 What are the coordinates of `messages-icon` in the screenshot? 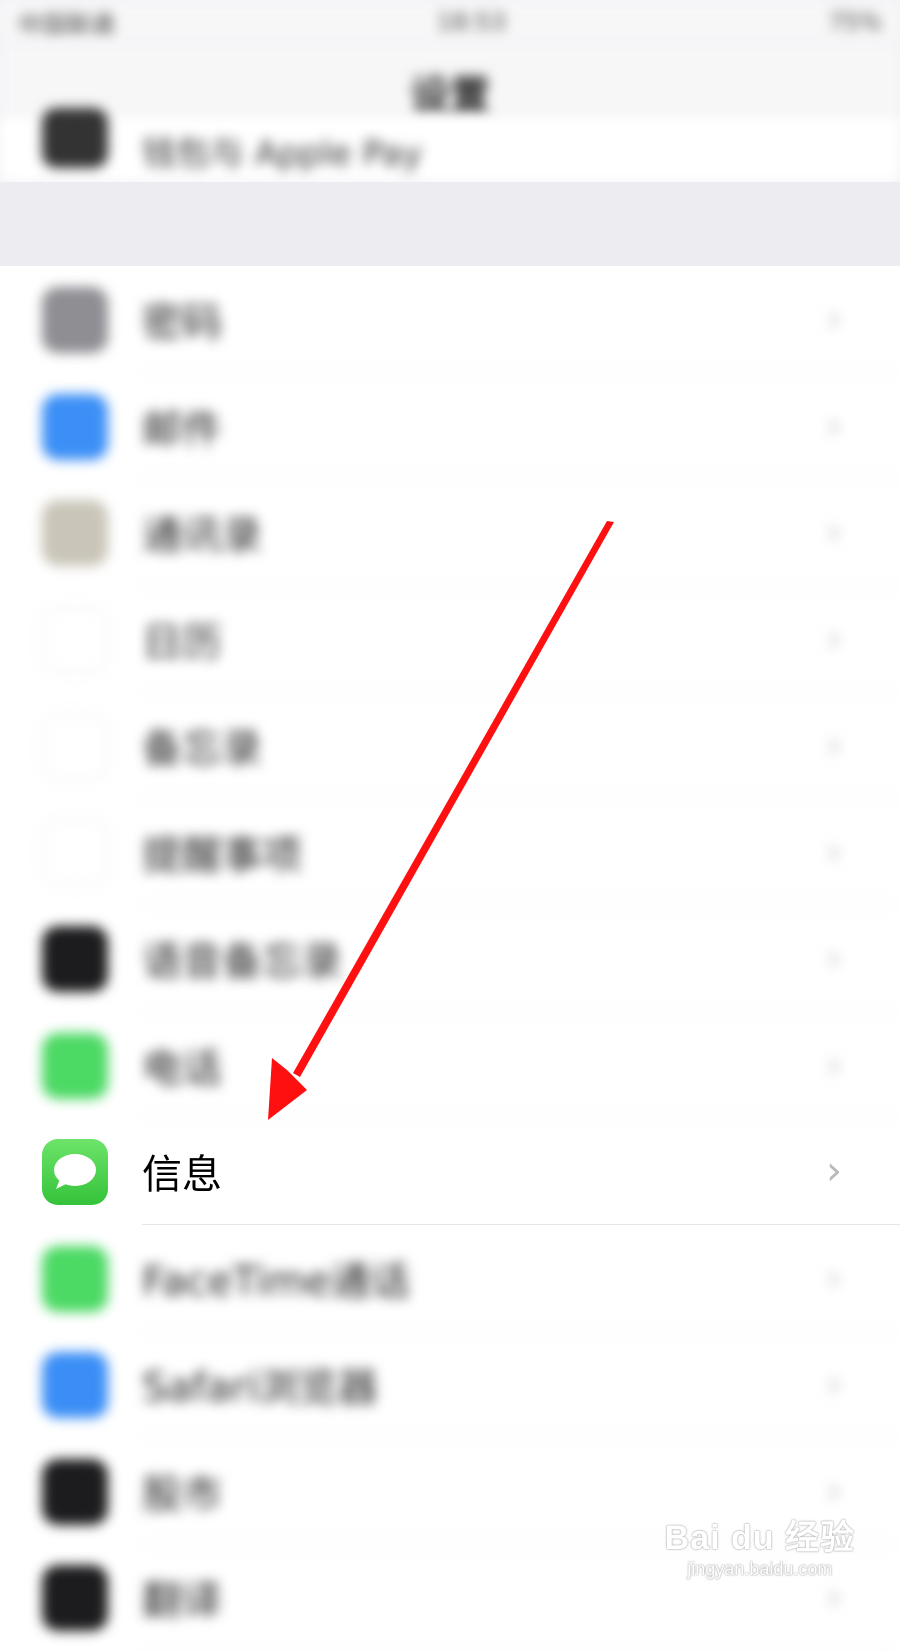 It's located at (75, 1172).